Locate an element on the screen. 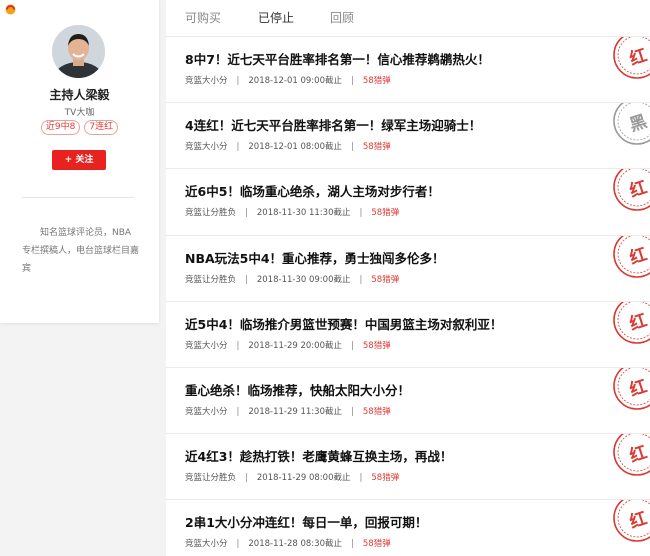 Image resolution: width=650 pixels, height=556 pixels. follow-button: + 关注 is located at coordinates (79, 160).